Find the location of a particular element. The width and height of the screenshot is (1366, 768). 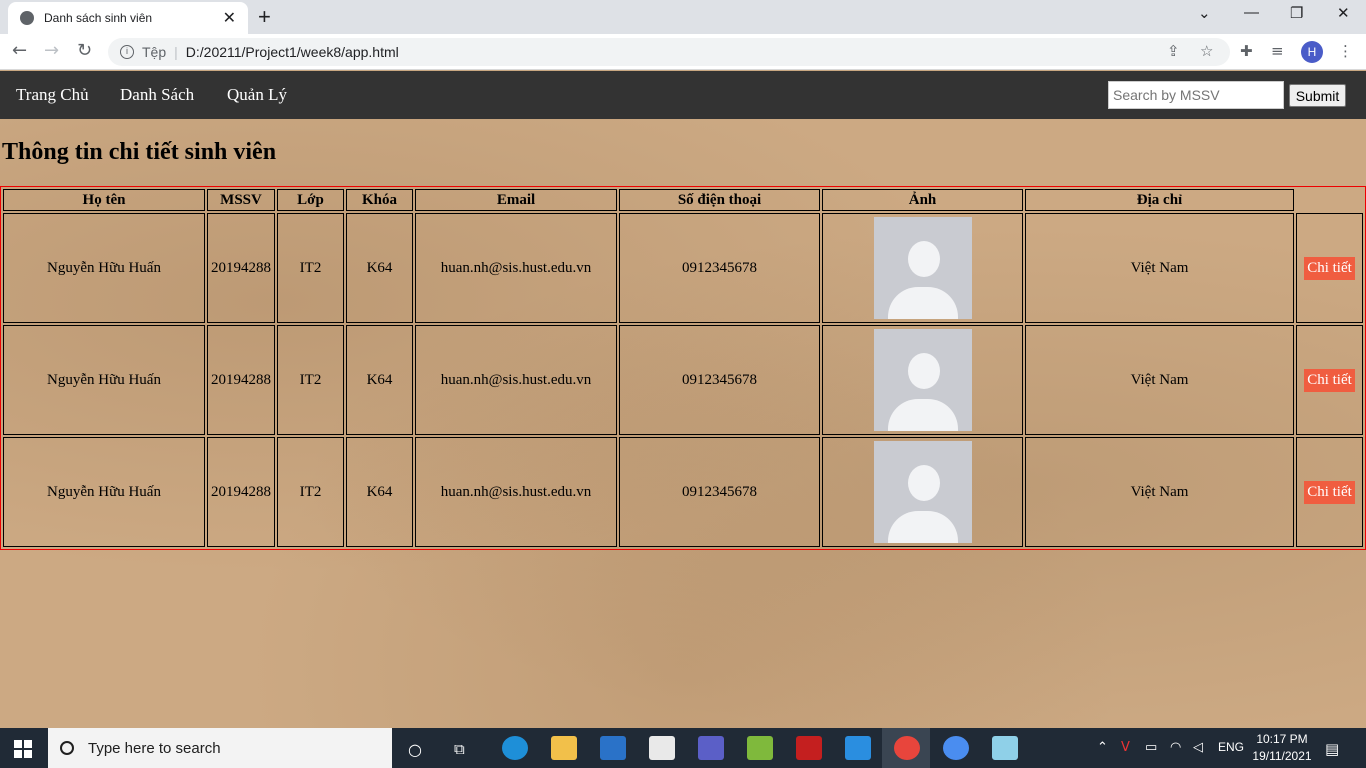

taskbar-search: Type here to search is located at coordinates (220, 748).